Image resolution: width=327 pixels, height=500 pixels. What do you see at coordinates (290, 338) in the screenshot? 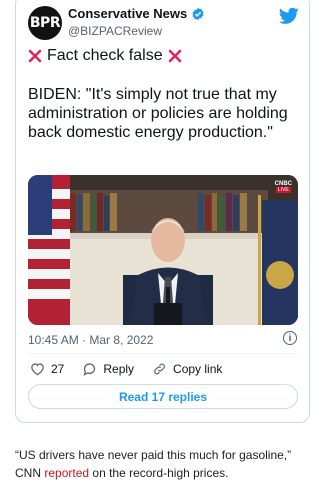
I see `info-icon: i` at bounding box center [290, 338].